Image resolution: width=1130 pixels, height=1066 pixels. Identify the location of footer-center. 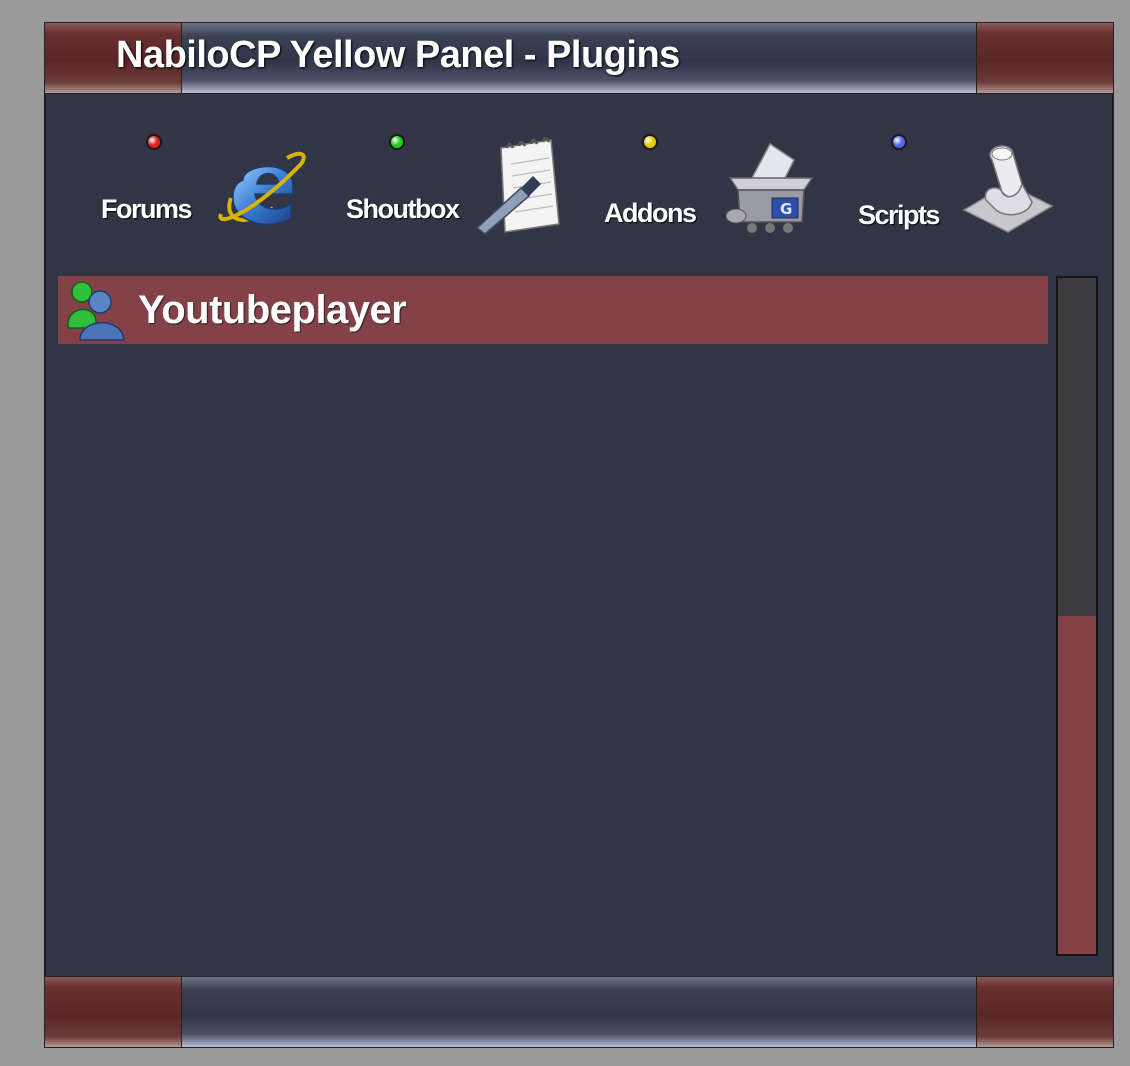
(579, 1012).